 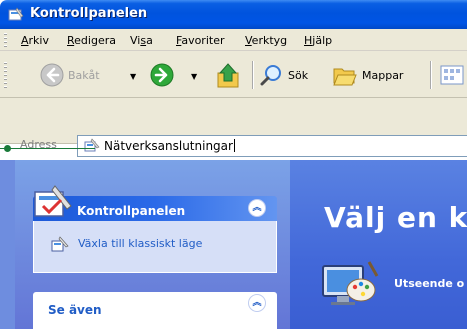 I want to click on collapse-see-also-button: ︽, so click(x=257, y=303).